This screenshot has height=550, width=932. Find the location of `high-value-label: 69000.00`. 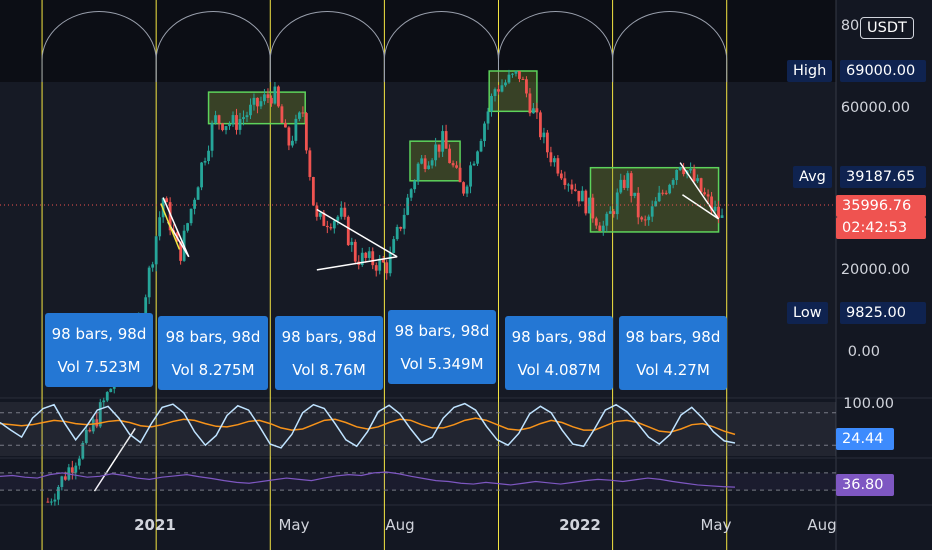

high-value-label: 69000.00 is located at coordinates (883, 71).